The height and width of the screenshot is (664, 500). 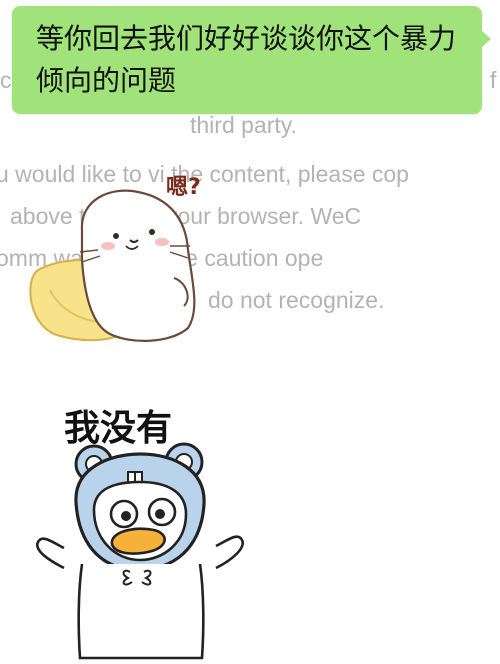 What do you see at coordinates (138, 541) in the screenshot?
I see `duck-beak` at bounding box center [138, 541].